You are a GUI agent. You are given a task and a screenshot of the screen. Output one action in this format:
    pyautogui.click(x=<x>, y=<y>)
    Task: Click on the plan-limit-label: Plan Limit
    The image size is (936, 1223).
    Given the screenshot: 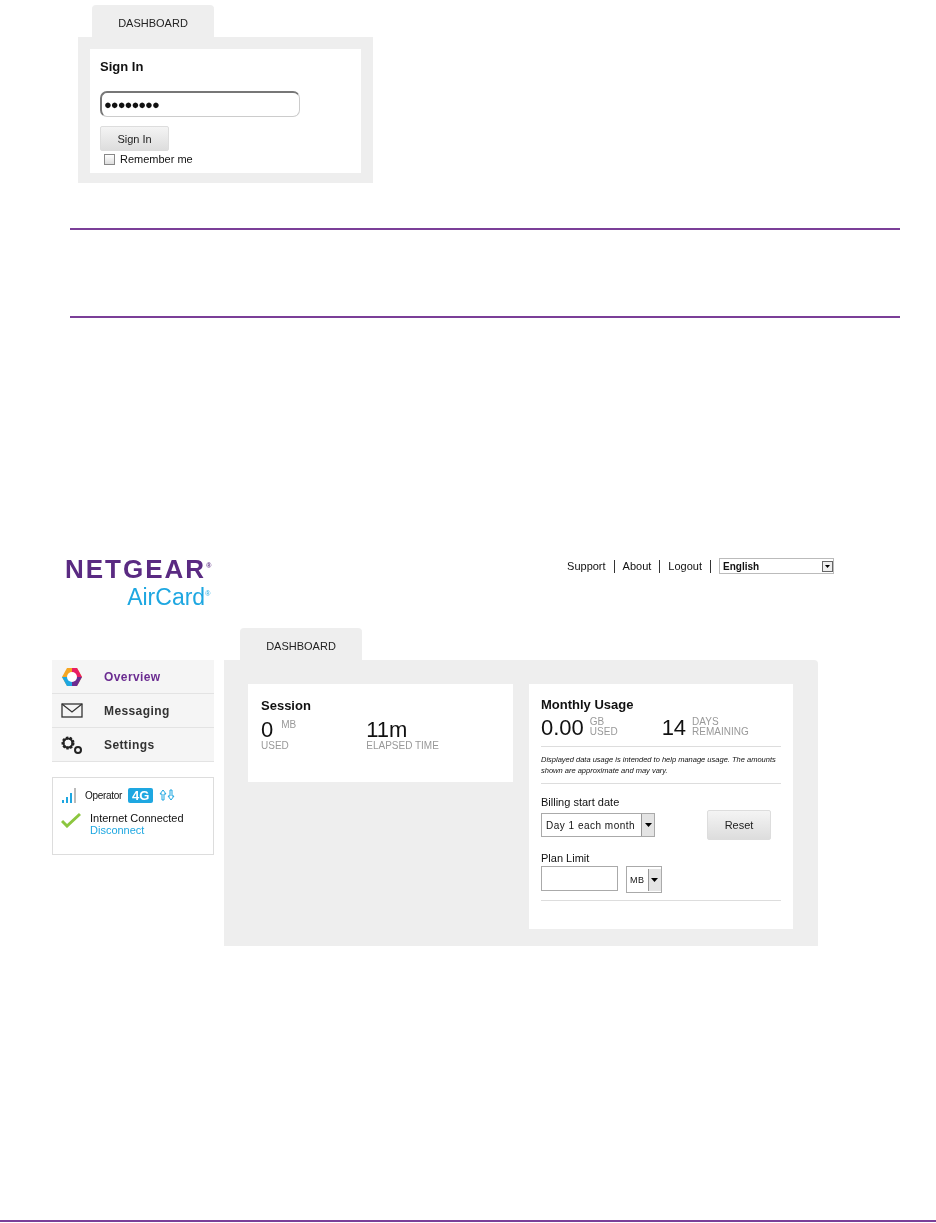 What is the action you would take?
    pyautogui.click(x=566, y=858)
    